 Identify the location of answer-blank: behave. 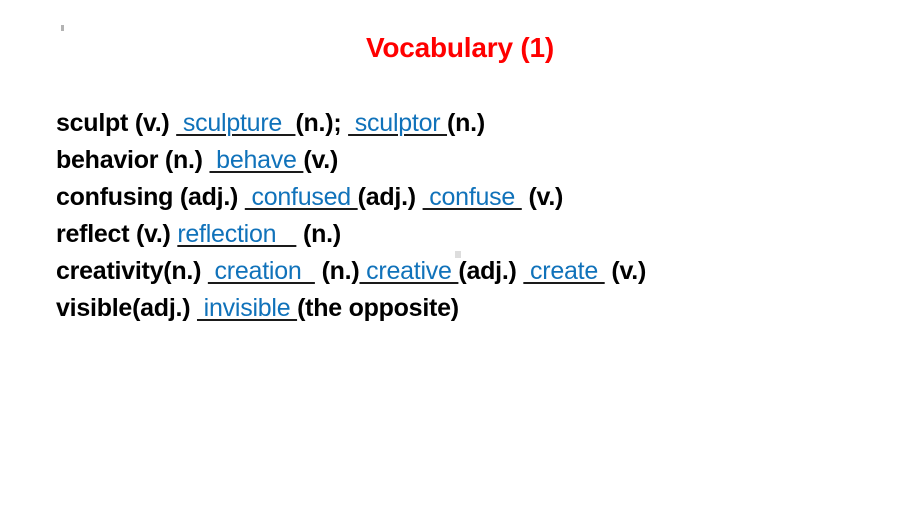
(256, 160).